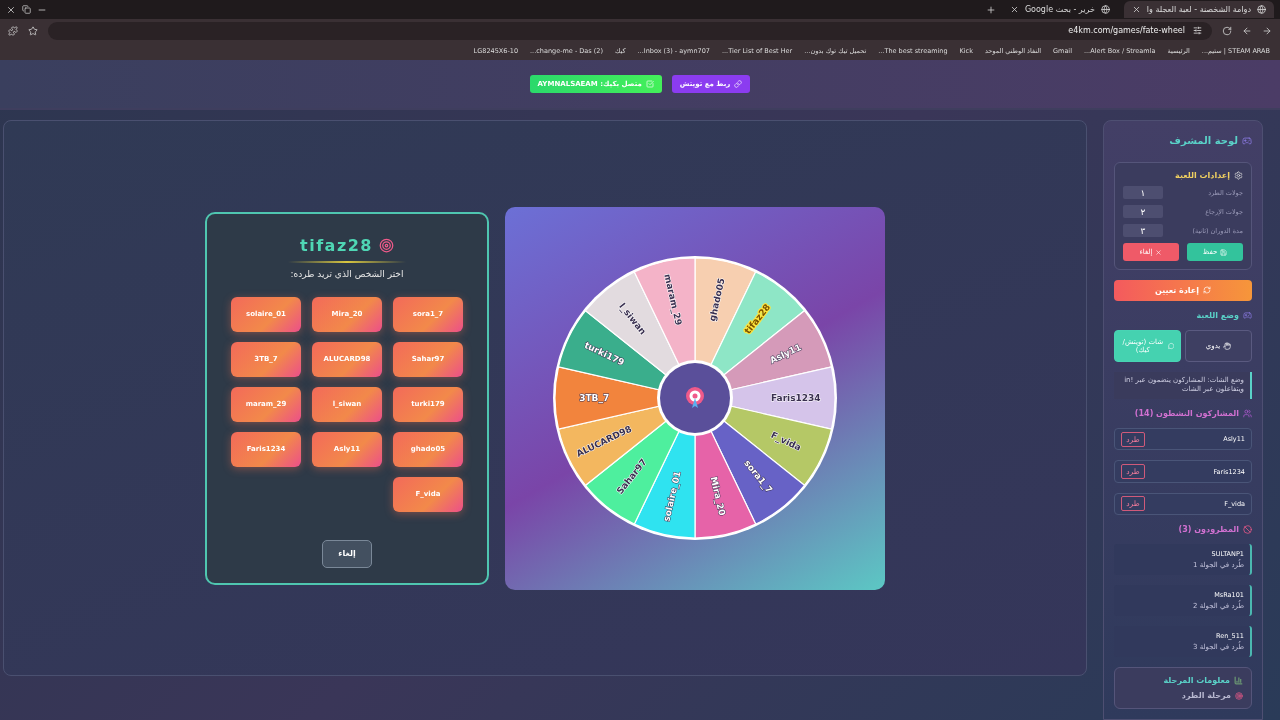 The height and width of the screenshot is (720, 1280). What do you see at coordinates (1207, 290) in the screenshot?
I see `refresh-icon` at bounding box center [1207, 290].